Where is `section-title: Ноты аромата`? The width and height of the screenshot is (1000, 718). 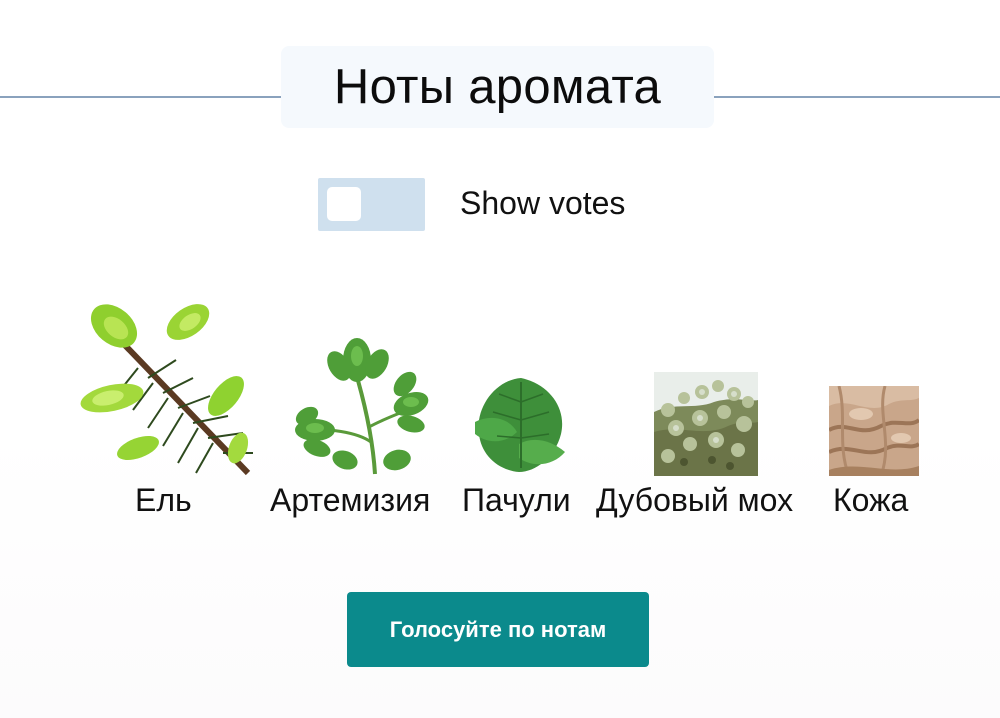 section-title: Ноты аромата is located at coordinates (497, 87).